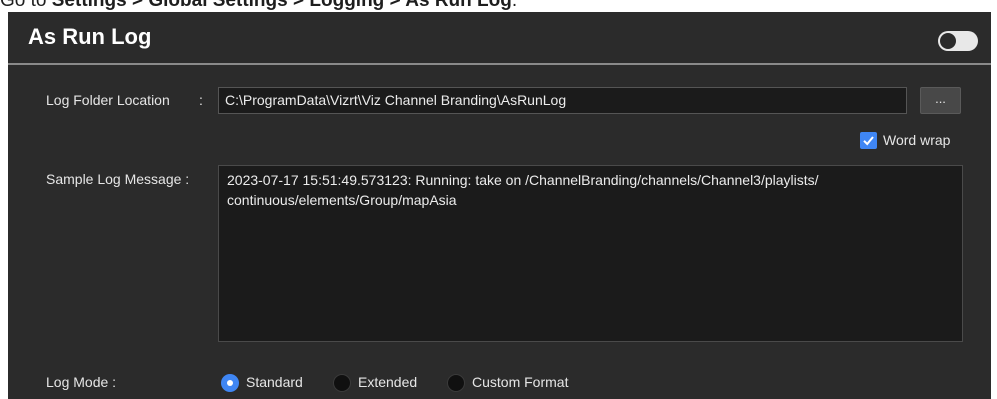 The width and height of the screenshot is (997, 399). What do you see at coordinates (89, 5) in the screenshot?
I see `instruction-step-settings: Settings` at bounding box center [89, 5].